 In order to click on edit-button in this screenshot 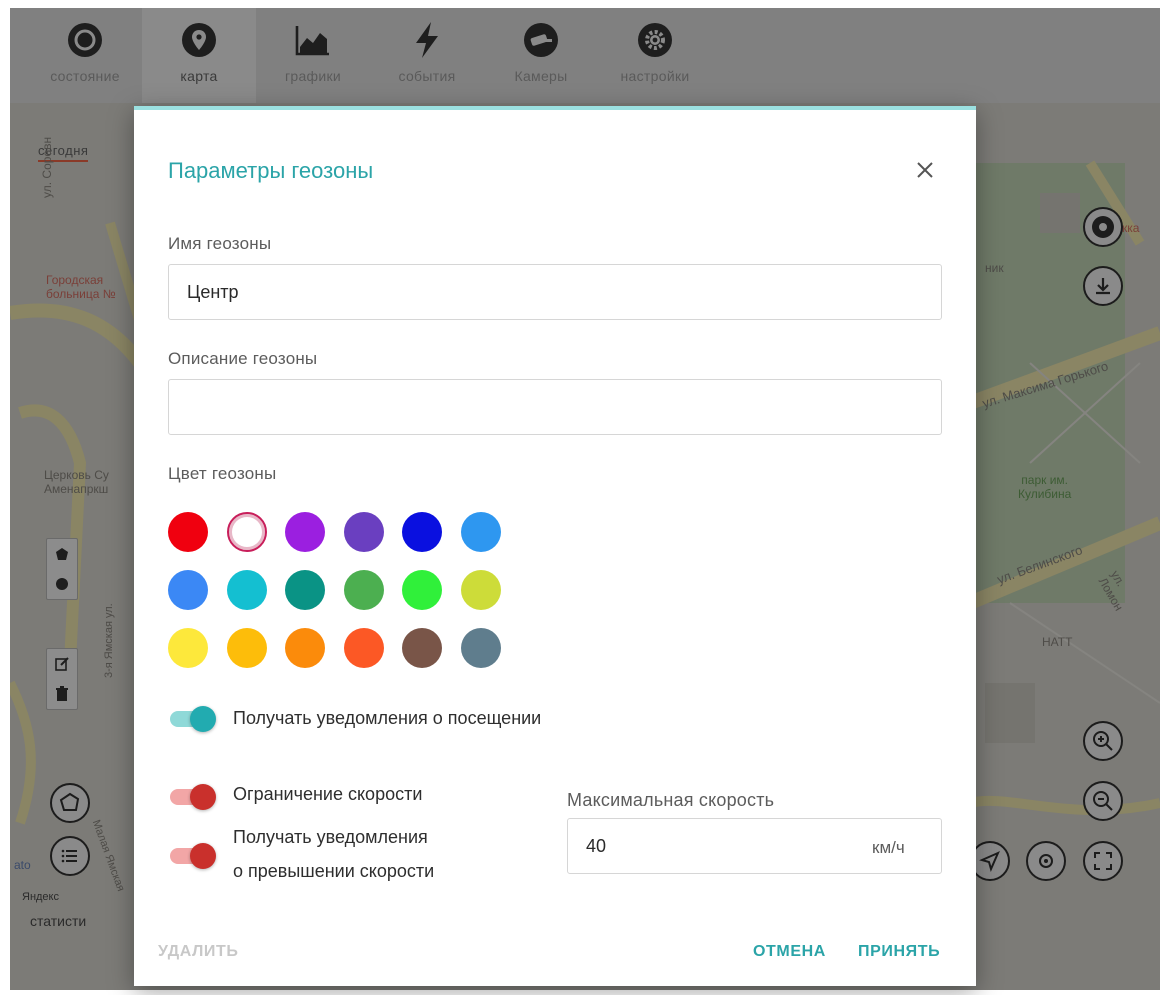, I will do `click(62, 664)`.